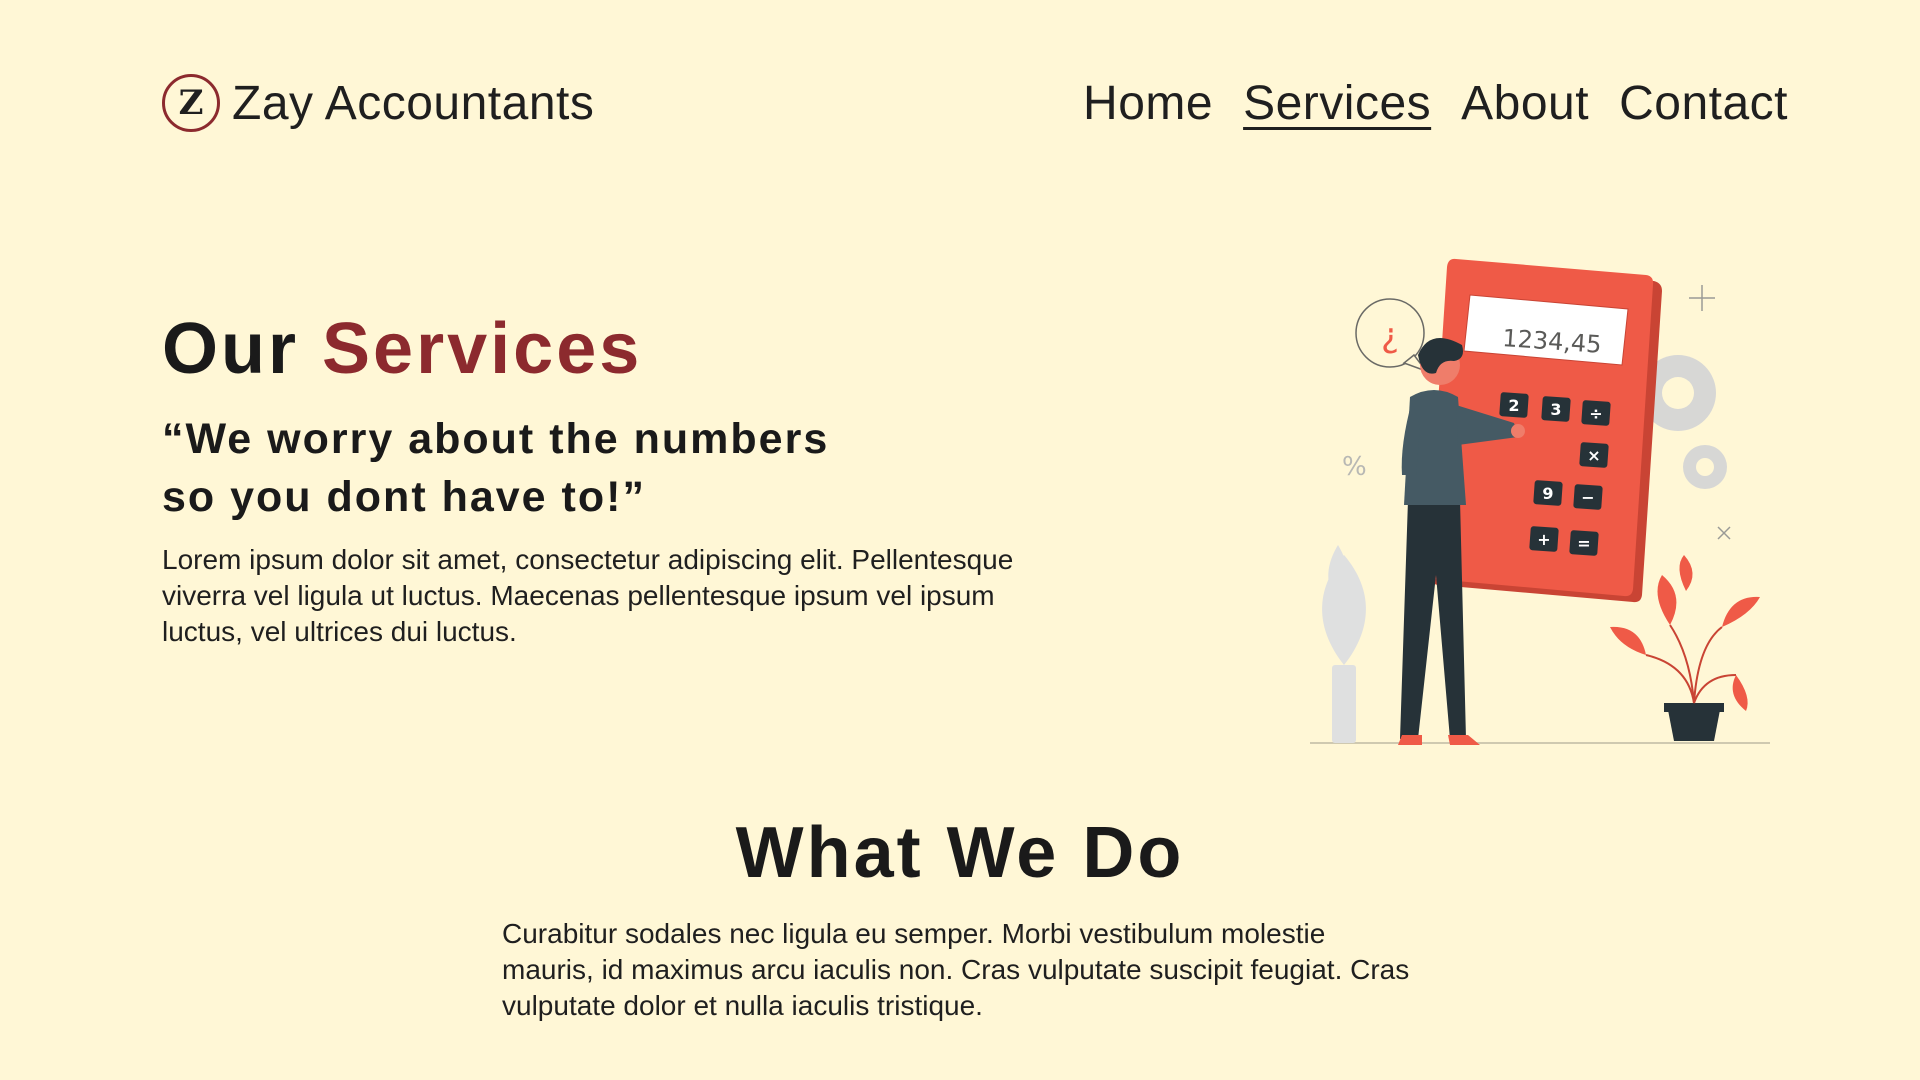 The height and width of the screenshot is (1080, 1920). Describe the element at coordinates (1344, 644) in the screenshot. I see `grey-plant-icon` at that location.